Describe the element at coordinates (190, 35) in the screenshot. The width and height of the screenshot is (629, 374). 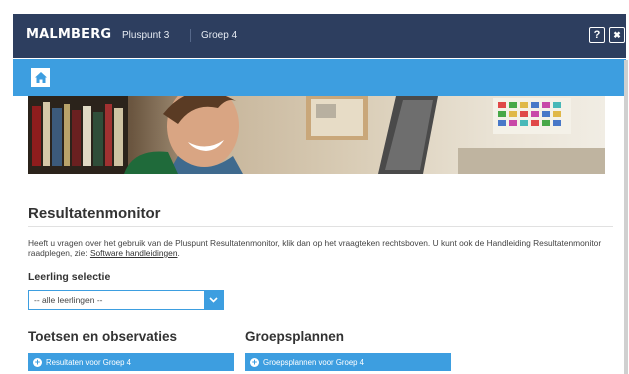
I see `breadcrumb-separator` at that location.